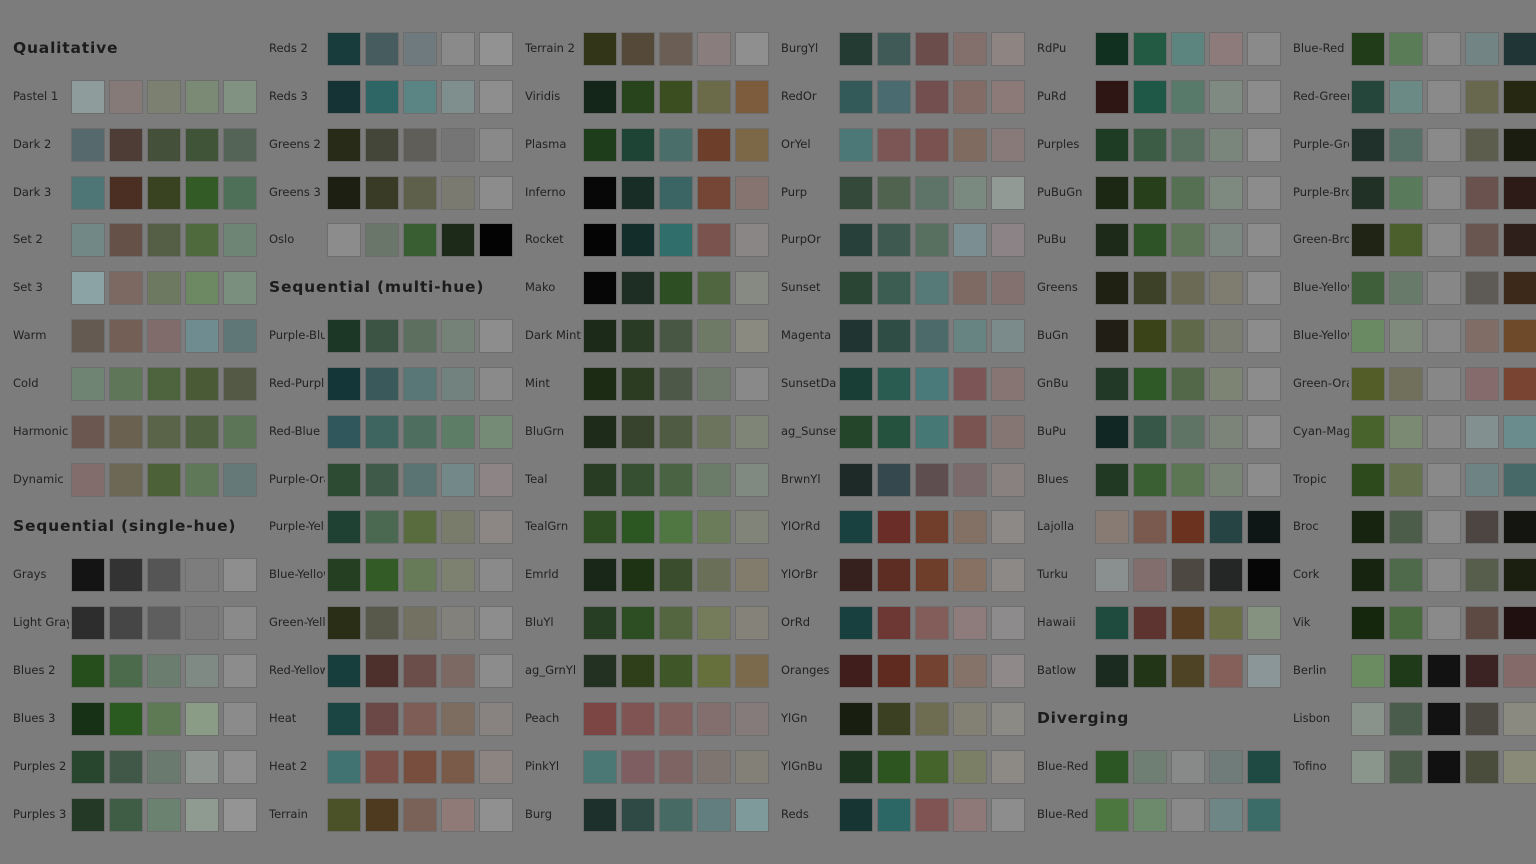  What do you see at coordinates (896, 193) in the screenshot?
I see `palette-row: Purp` at bounding box center [896, 193].